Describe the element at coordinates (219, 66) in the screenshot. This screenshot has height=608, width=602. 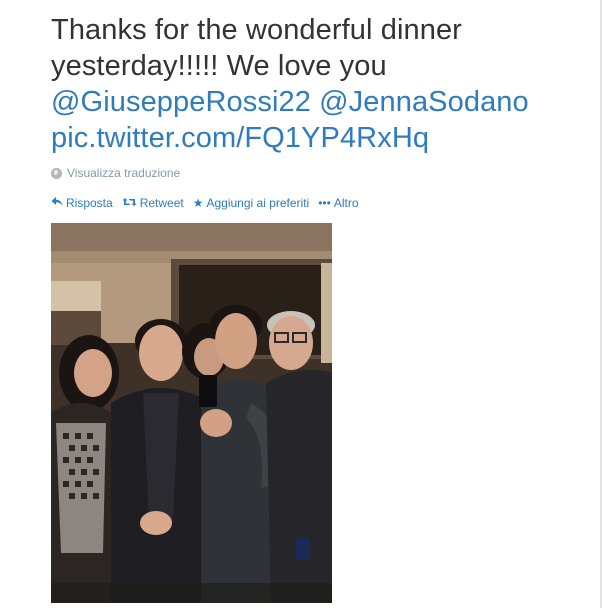
I see `tweet-text-line-2: yesterday!!!!! We love you` at that location.